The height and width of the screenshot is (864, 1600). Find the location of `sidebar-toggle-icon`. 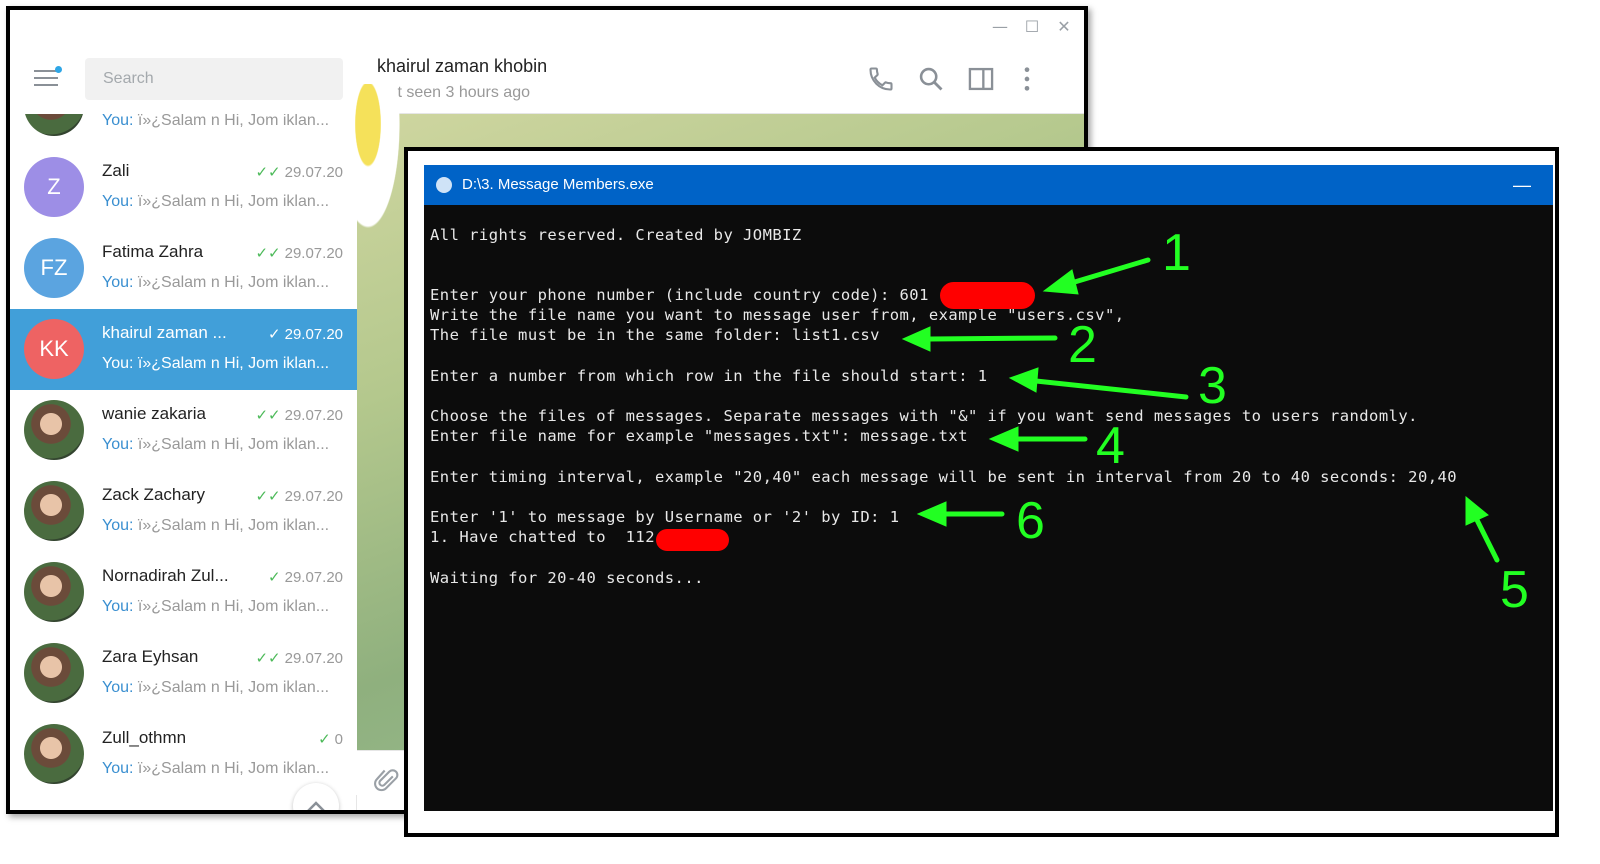

sidebar-toggle-icon is located at coordinates (981, 79).